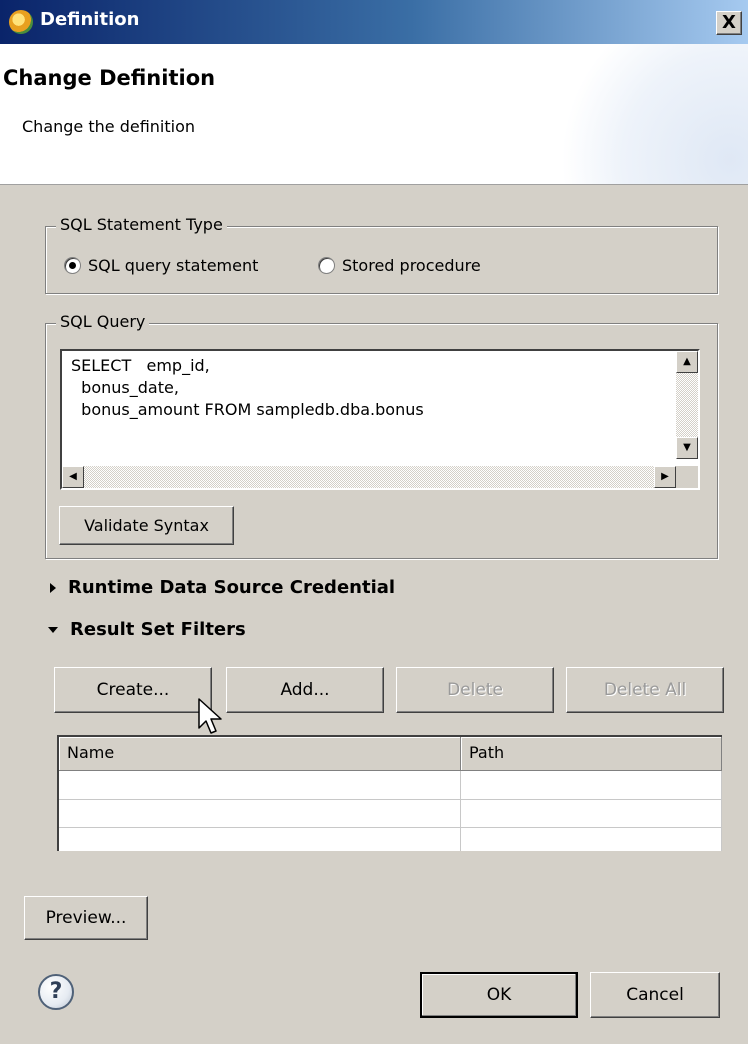  I want to click on scroll-corner, so click(687, 477).